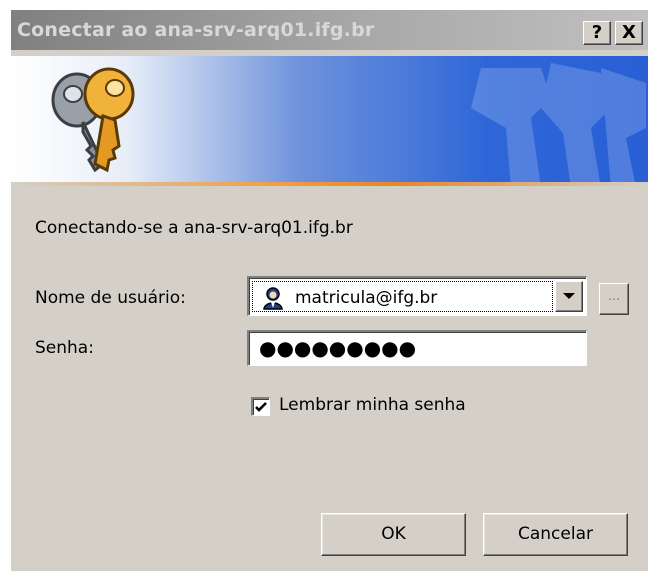 This screenshot has width=648, height=571. What do you see at coordinates (558, 122) in the screenshot?
I see `keys-watermark-icon` at bounding box center [558, 122].